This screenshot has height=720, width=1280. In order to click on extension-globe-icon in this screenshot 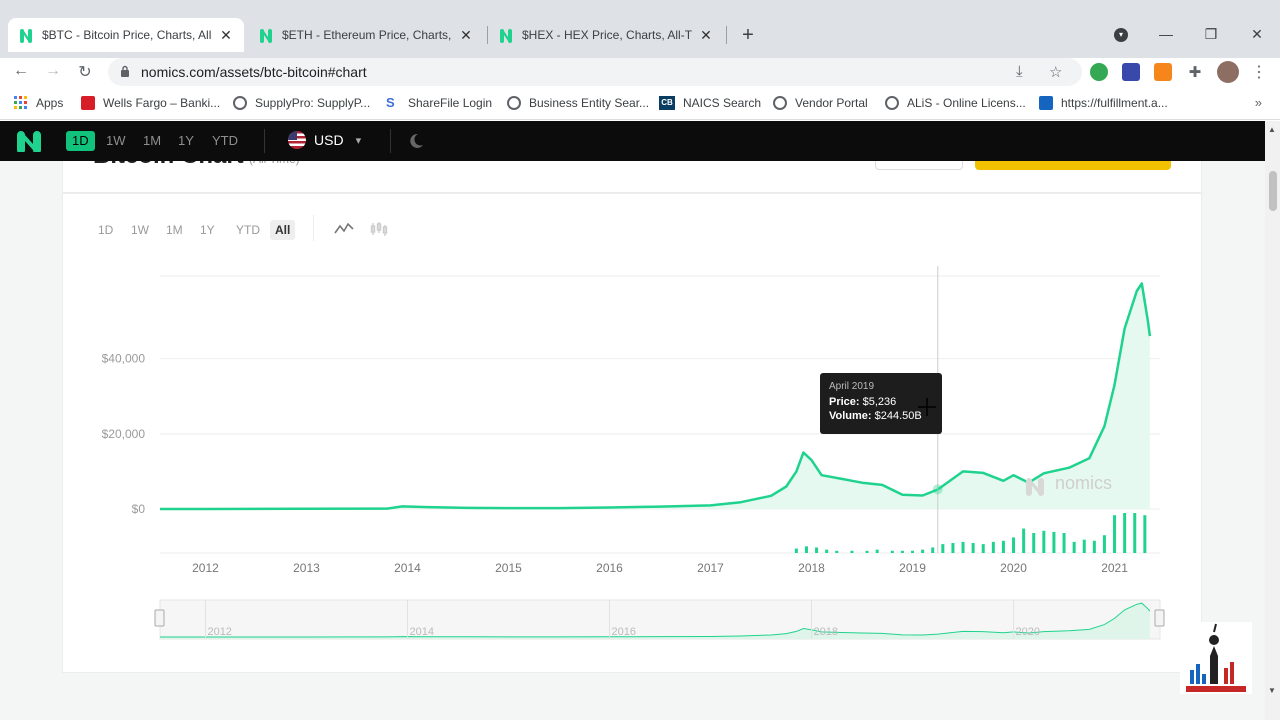, I will do `click(1099, 72)`.